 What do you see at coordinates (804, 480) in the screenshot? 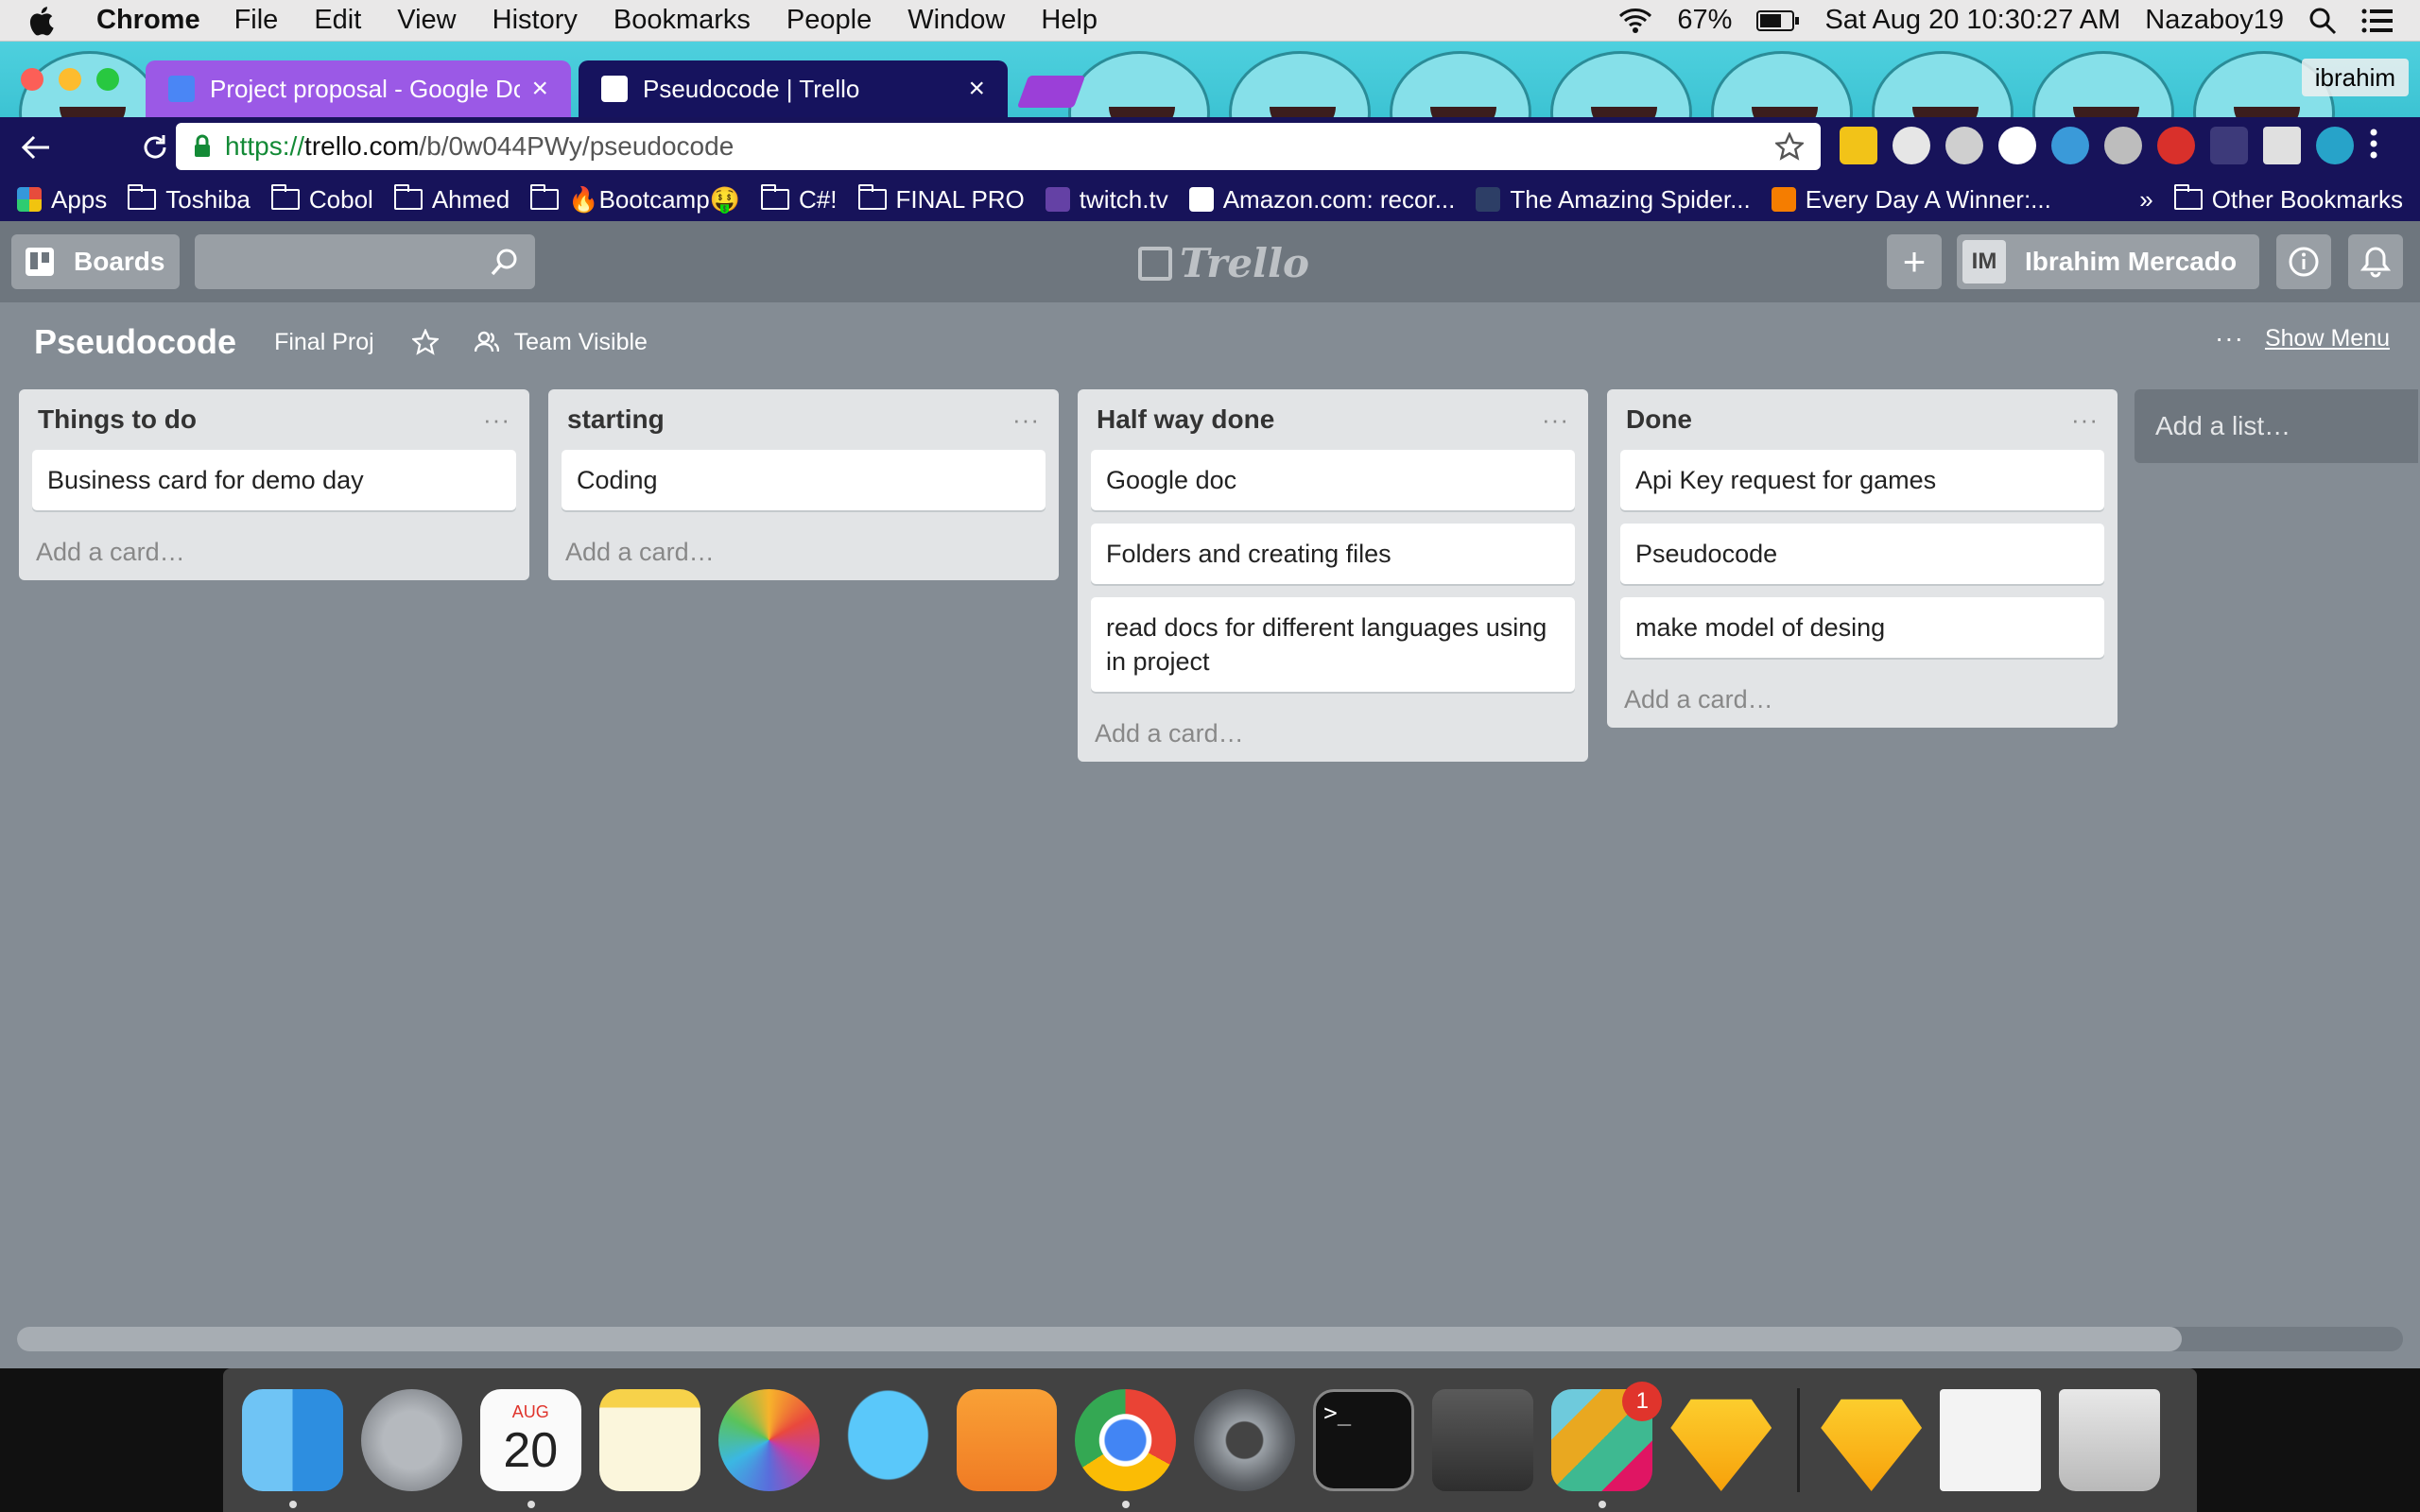
I see `card: Coding` at bounding box center [804, 480].